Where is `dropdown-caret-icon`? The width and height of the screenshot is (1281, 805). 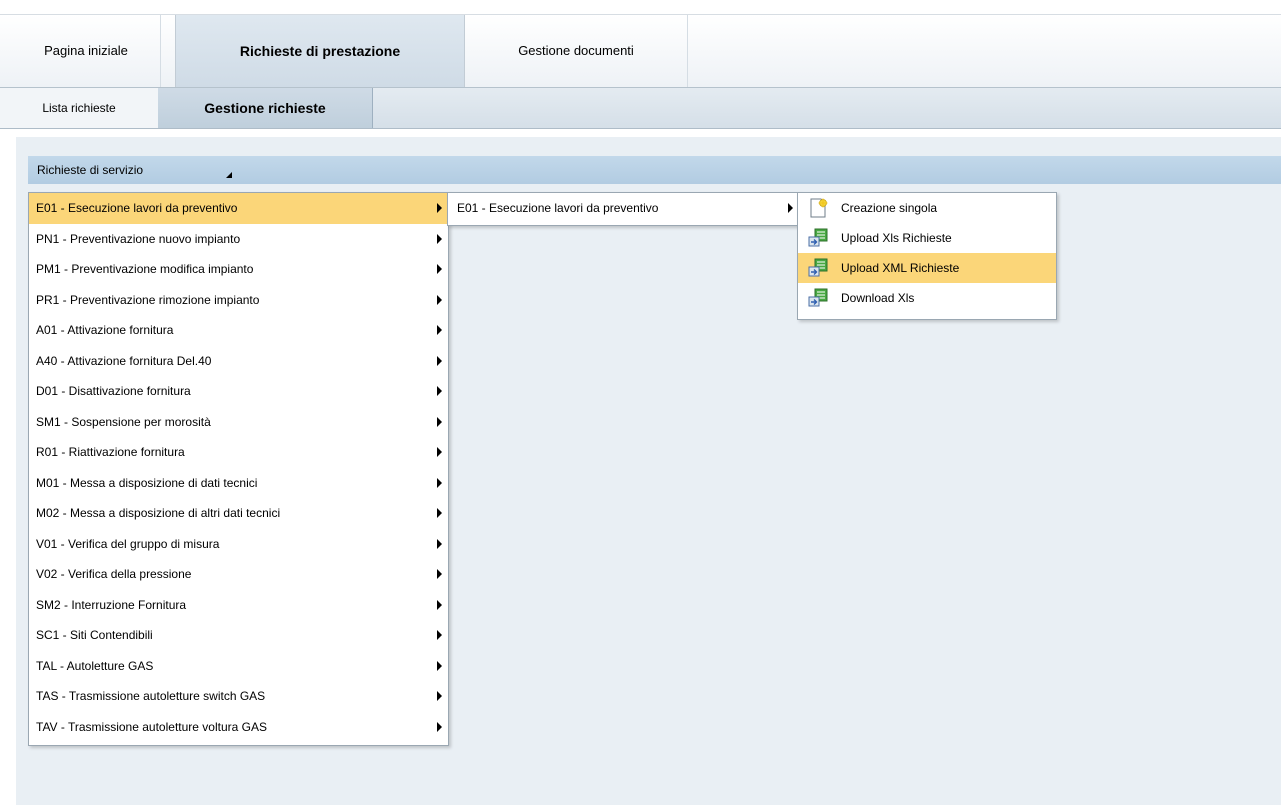 dropdown-caret-icon is located at coordinates (229, 175).